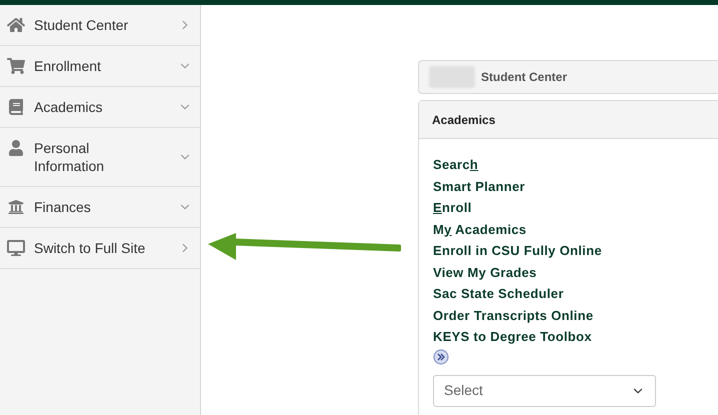  I want to click on breadcrumb-title: Student Center, so click(524, 77).